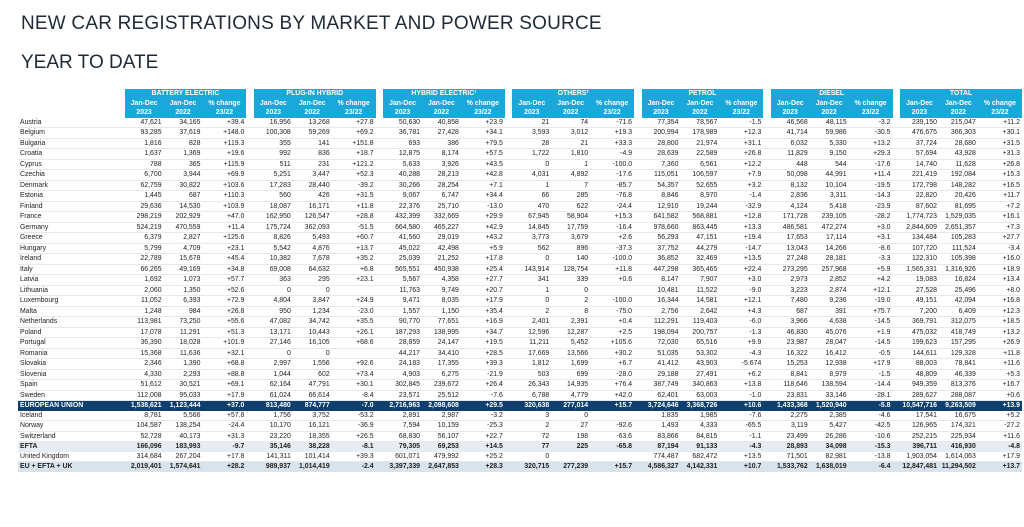 This screenshot has width=1024, height=527. I want to click on percent-change-cell: -42.5, so click(870, 426).